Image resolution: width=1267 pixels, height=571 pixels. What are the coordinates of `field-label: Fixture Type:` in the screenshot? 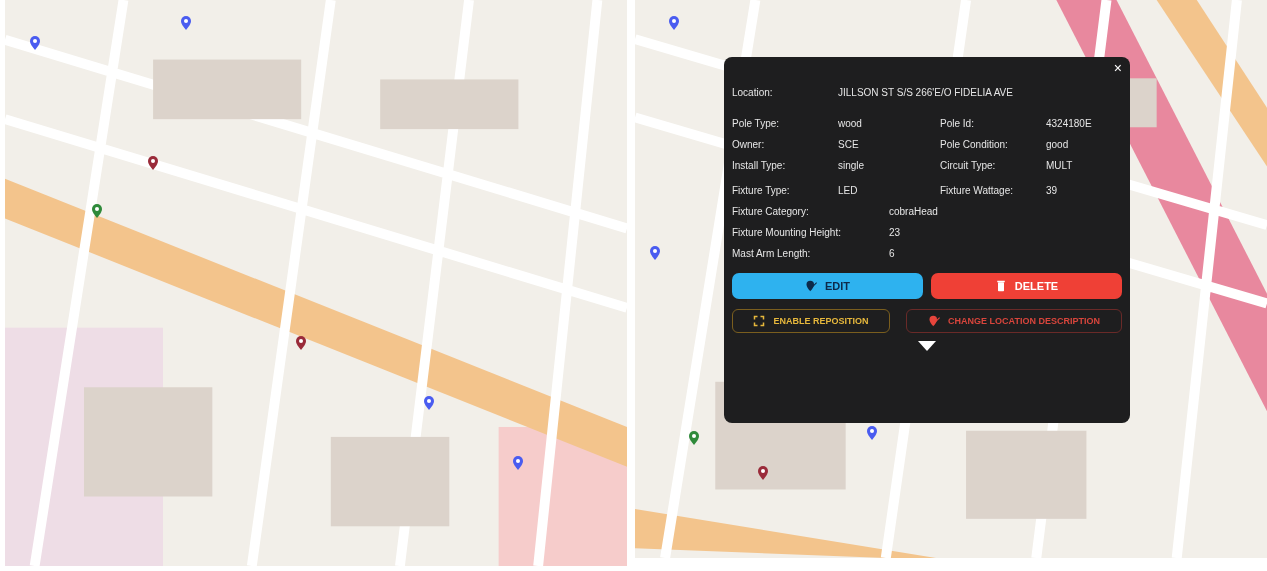 It's located at (761, 190).